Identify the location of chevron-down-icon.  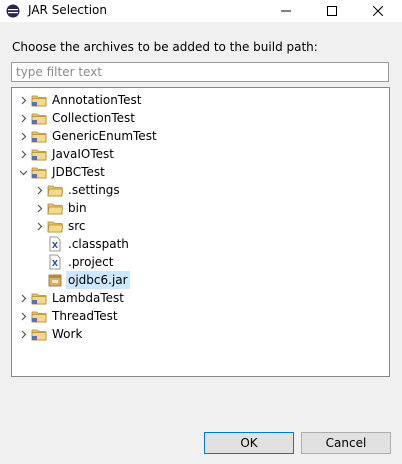
(23, 172).